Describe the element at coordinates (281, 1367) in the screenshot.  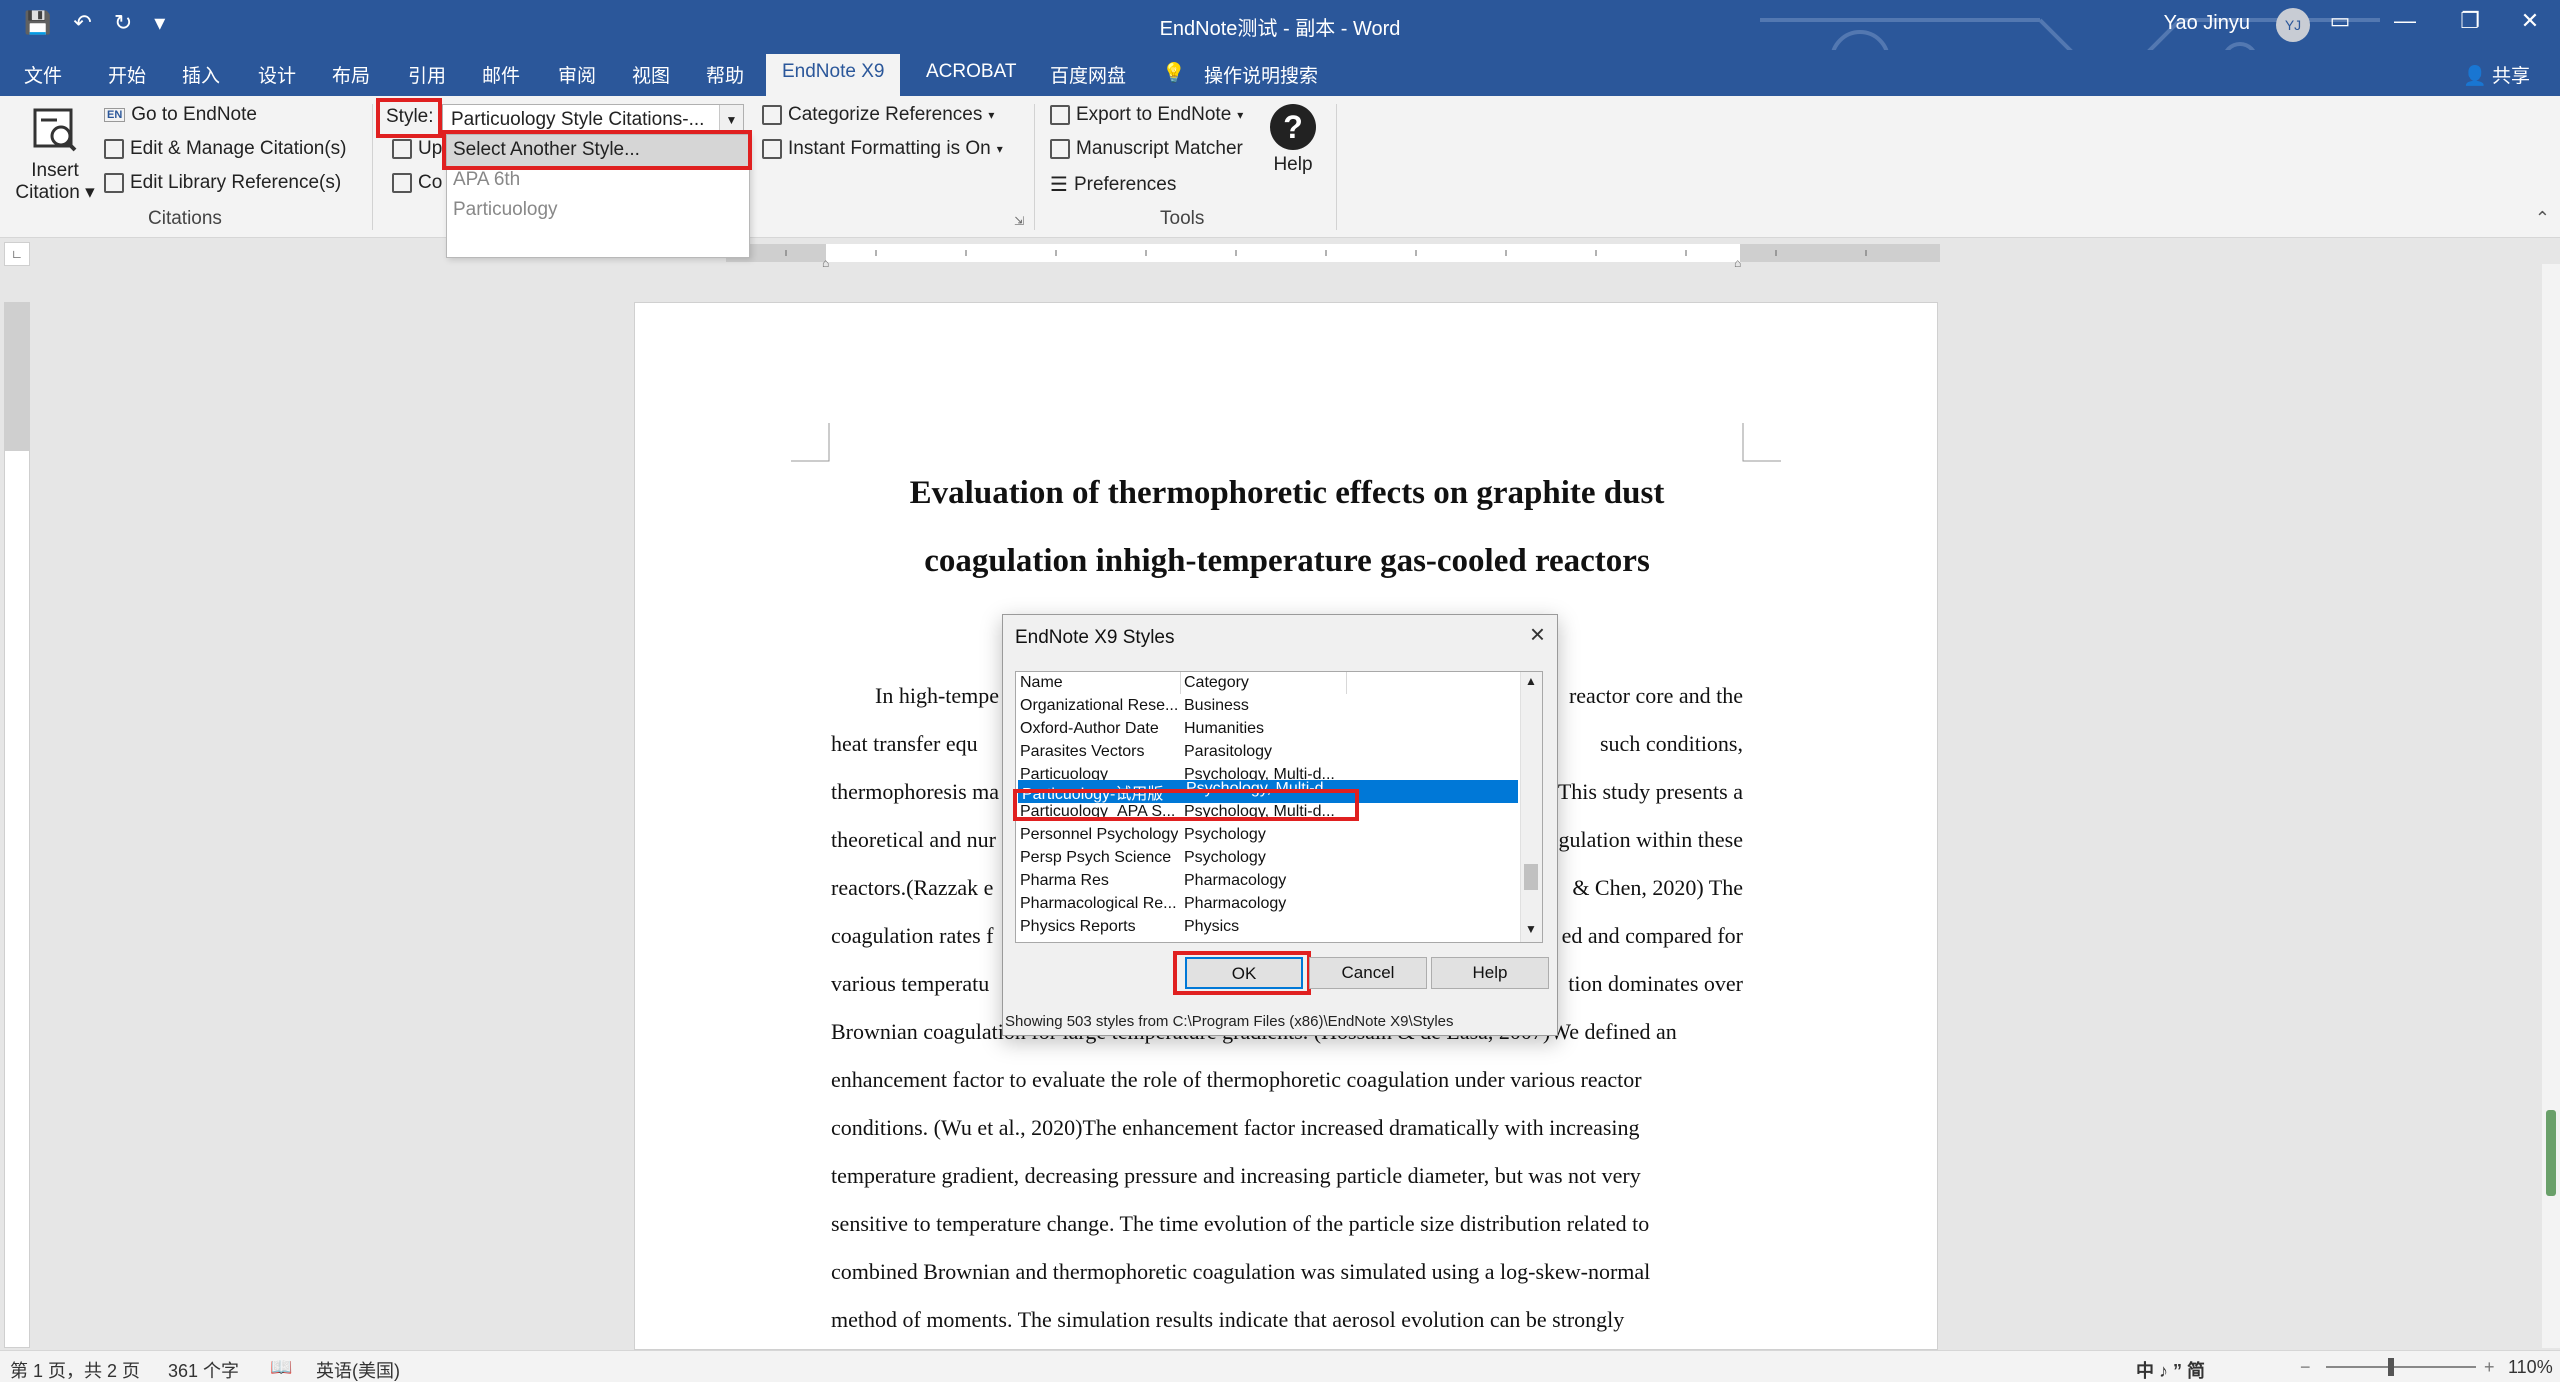
I see `proofing-icon: 📖` at that location.